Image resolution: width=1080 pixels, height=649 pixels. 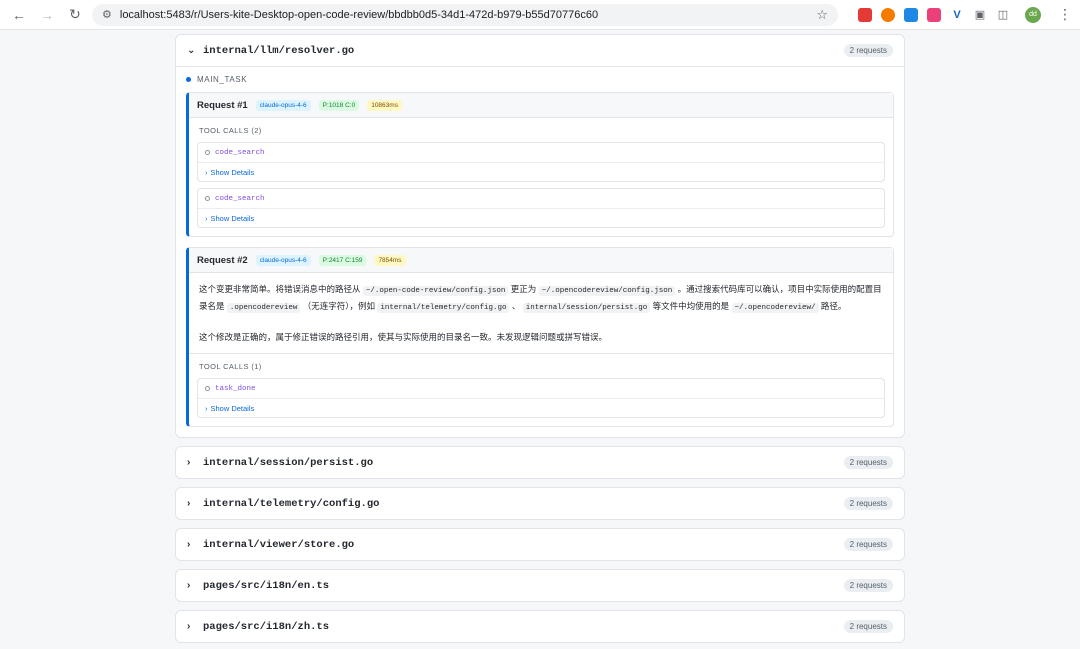 I want to click on file-card: › internal/viewer/store.go 2 requests, so click(x=540, y=544).